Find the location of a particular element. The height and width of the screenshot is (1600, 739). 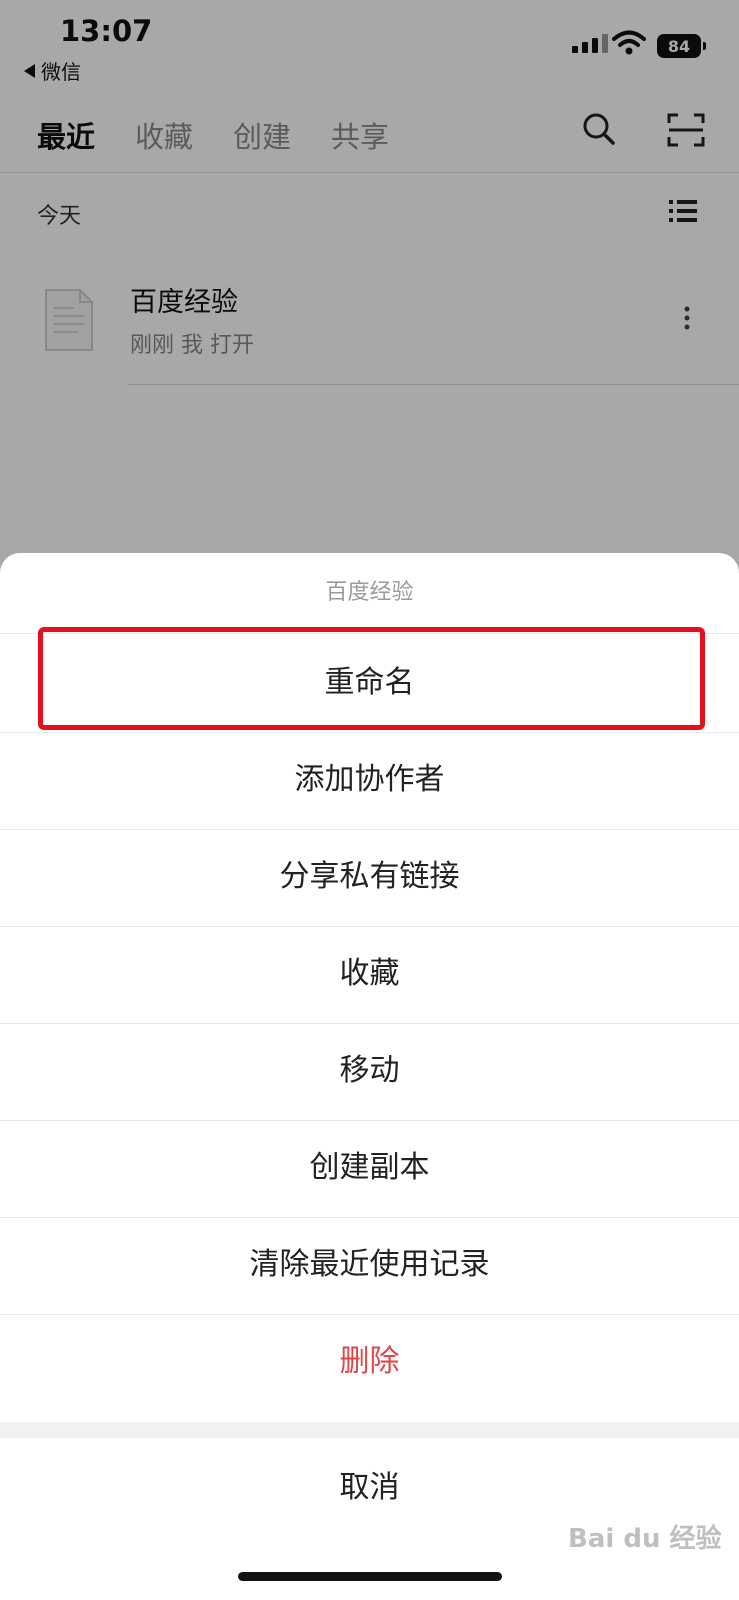

rename-button: 重命名 is located at coordinates (369, 683).